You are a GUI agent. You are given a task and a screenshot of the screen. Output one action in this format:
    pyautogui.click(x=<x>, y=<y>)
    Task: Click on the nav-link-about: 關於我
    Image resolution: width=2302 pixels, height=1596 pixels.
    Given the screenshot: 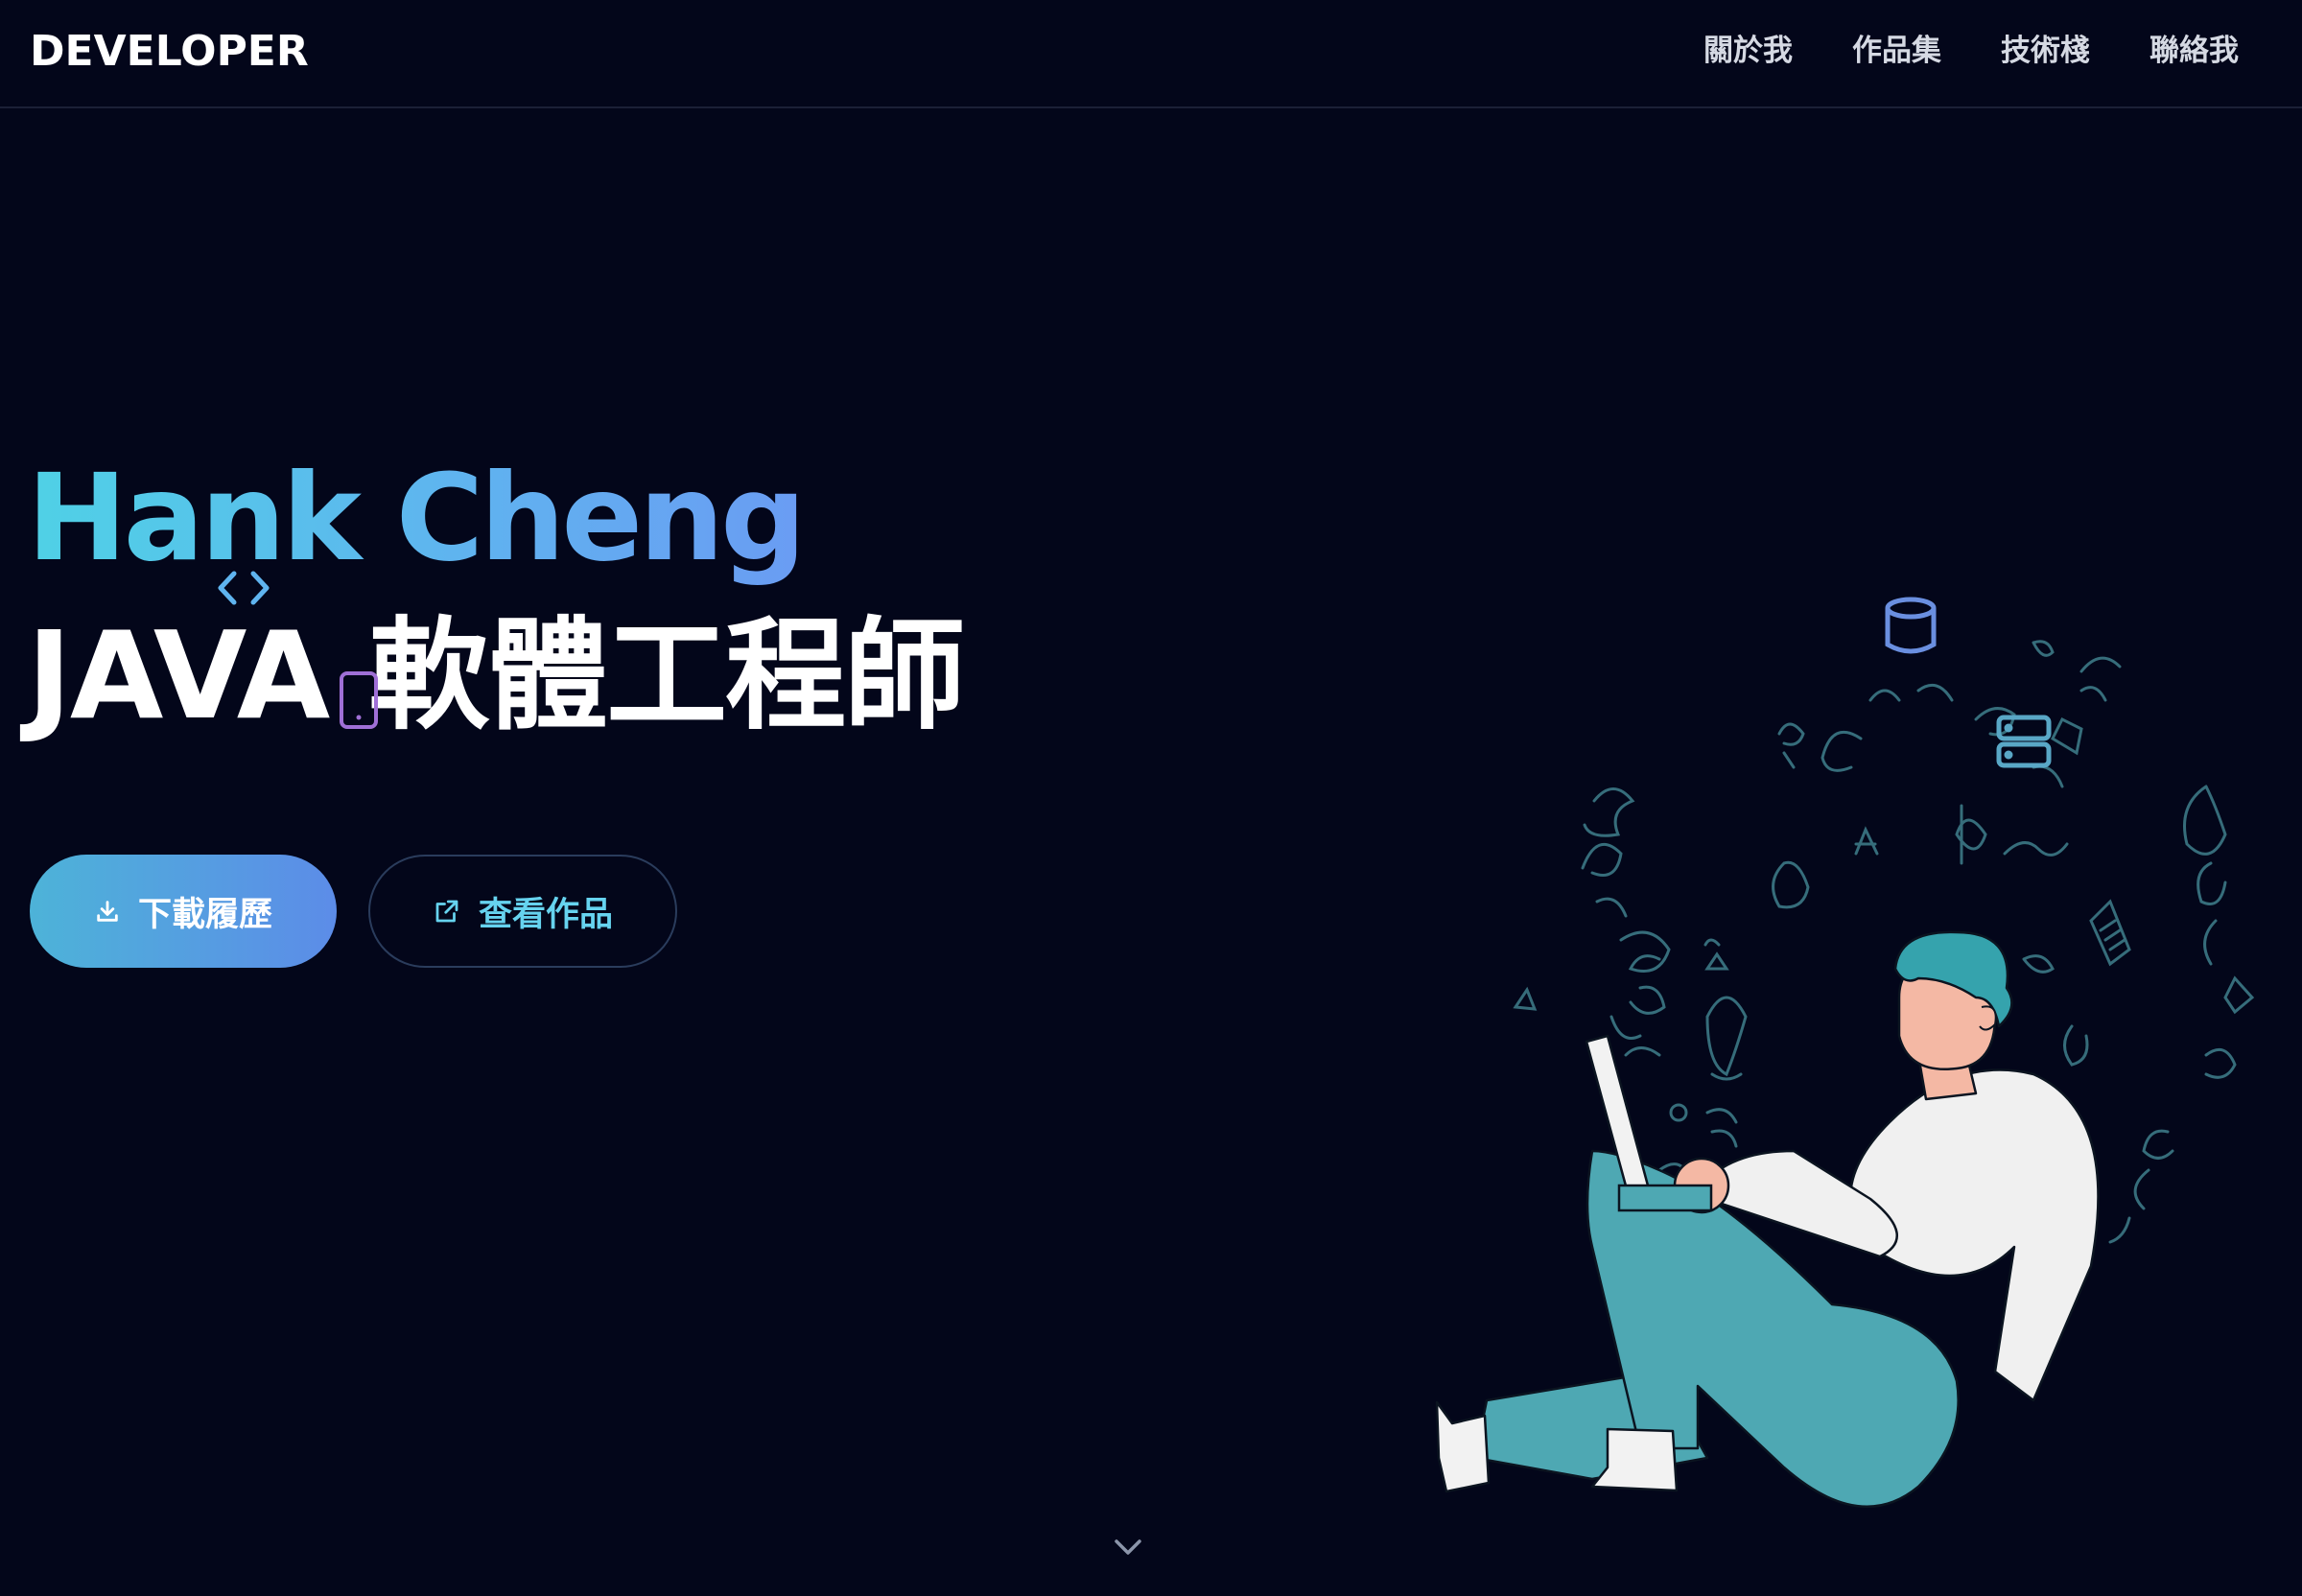 What is the action you would take?
    pyautogui.click(x=1748, y=51)
    